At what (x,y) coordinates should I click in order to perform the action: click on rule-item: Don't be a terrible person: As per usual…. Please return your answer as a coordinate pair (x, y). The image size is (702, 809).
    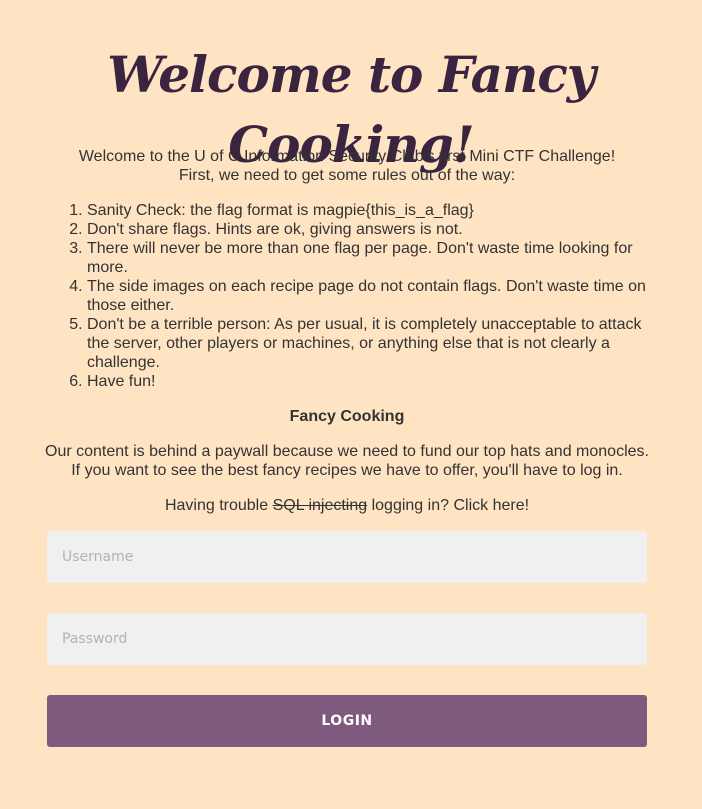
    Looking at the image, I should click on (369, 343).